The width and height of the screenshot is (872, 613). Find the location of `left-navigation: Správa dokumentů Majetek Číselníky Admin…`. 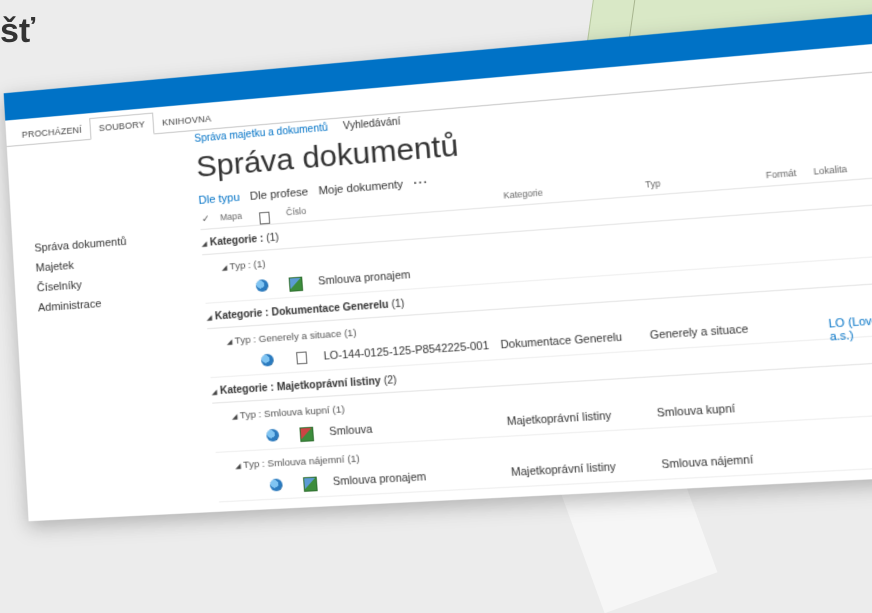

left-navigation: Správa dokumentů Majetek Číselníky Admin… is located at coordinates (106, 273).